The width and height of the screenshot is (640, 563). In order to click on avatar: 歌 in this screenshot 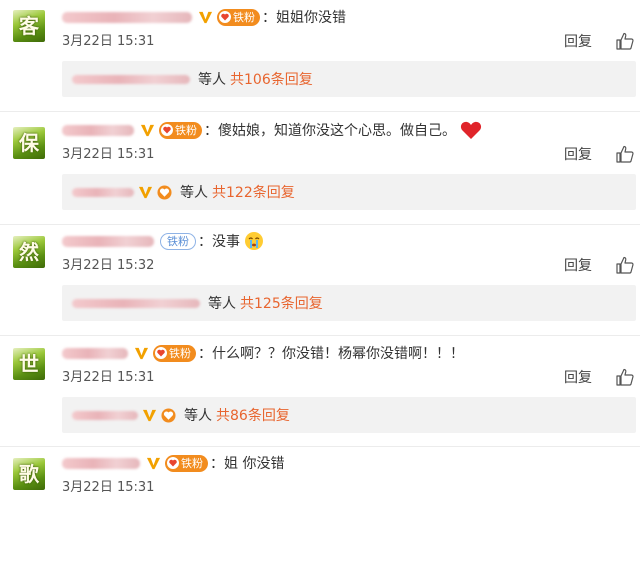, I will do `click(29, 474)`.